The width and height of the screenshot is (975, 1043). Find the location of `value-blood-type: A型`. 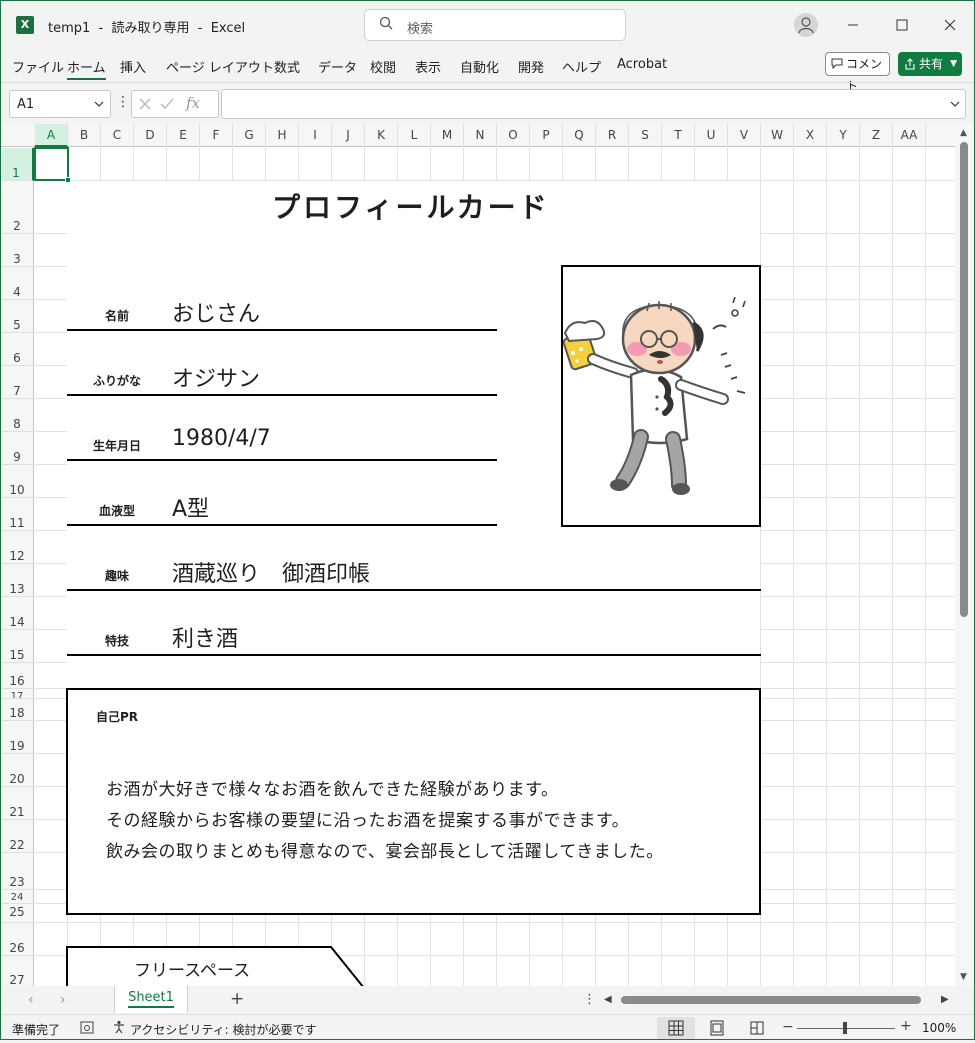

value-blood-type: A型 is located at coordinates (191, 509).